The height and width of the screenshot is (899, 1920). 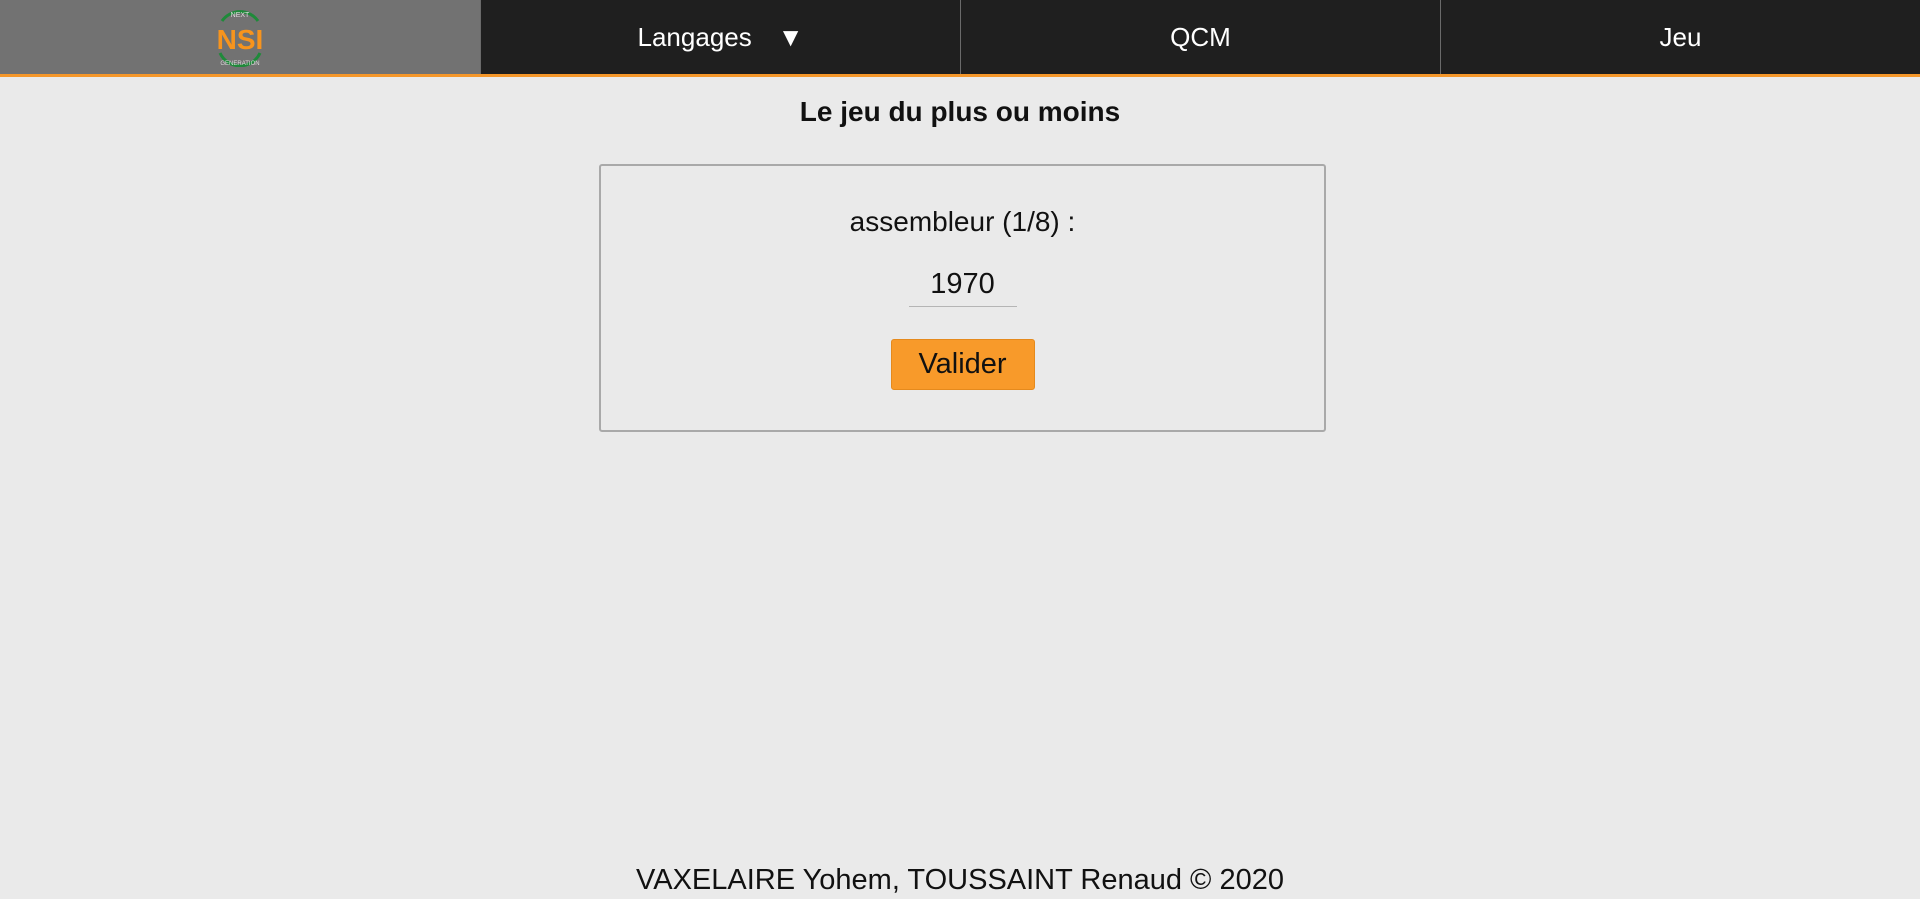 I want to click on game-panel: assembleur (1/8) : Valider, so click(x=962, y=298).